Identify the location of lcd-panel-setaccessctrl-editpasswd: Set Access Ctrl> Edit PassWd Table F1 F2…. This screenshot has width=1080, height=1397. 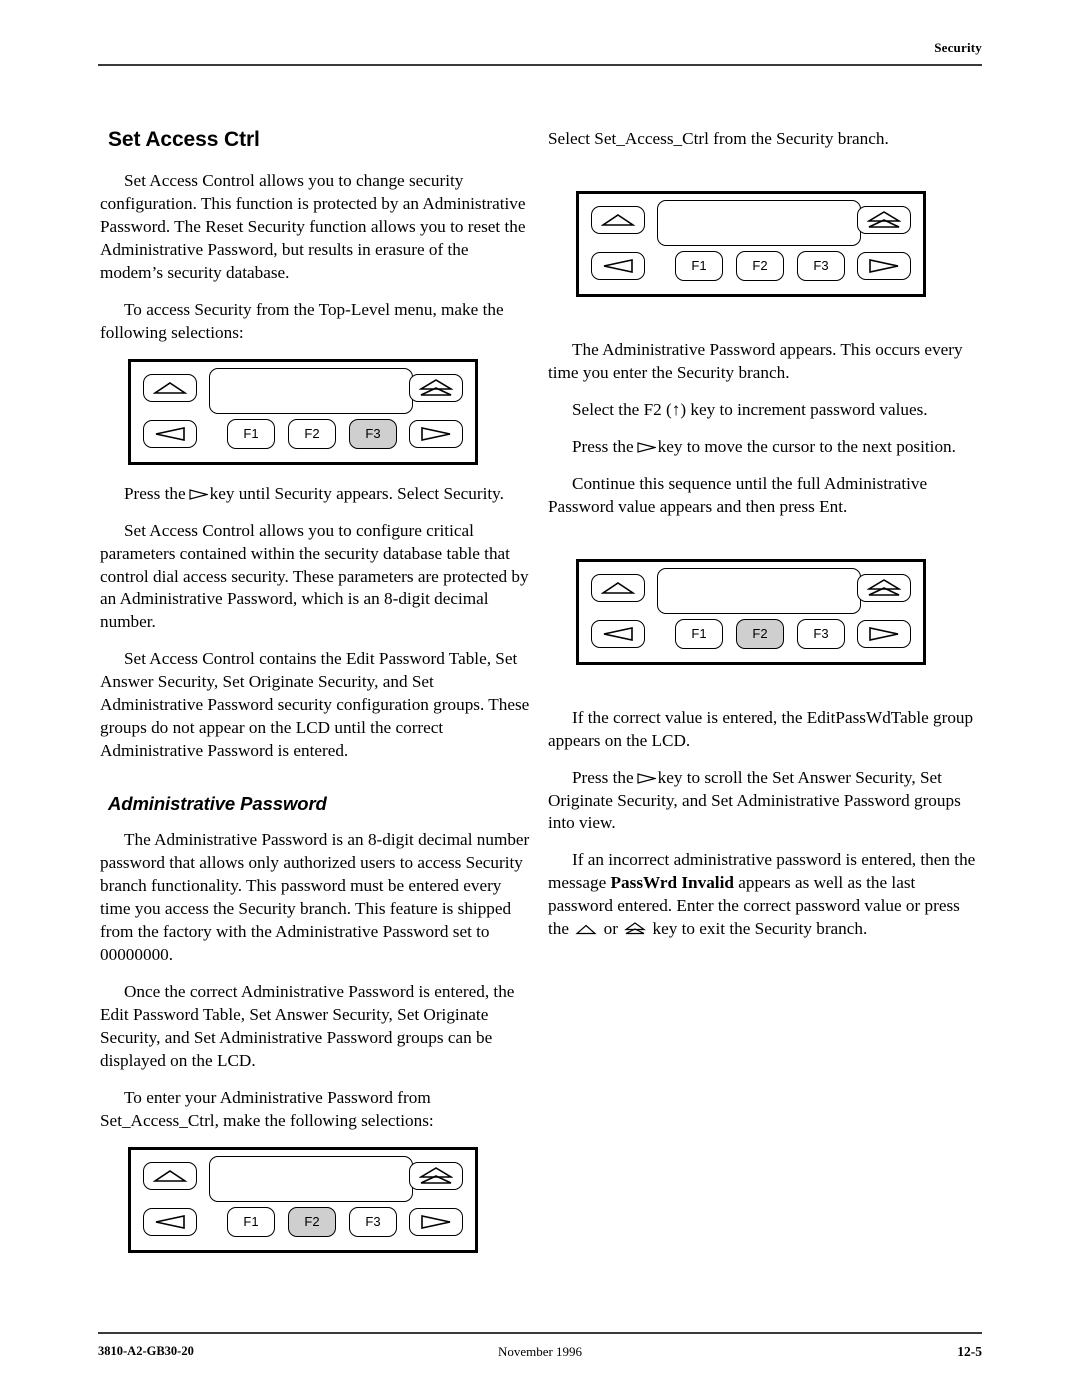
(751, 611).